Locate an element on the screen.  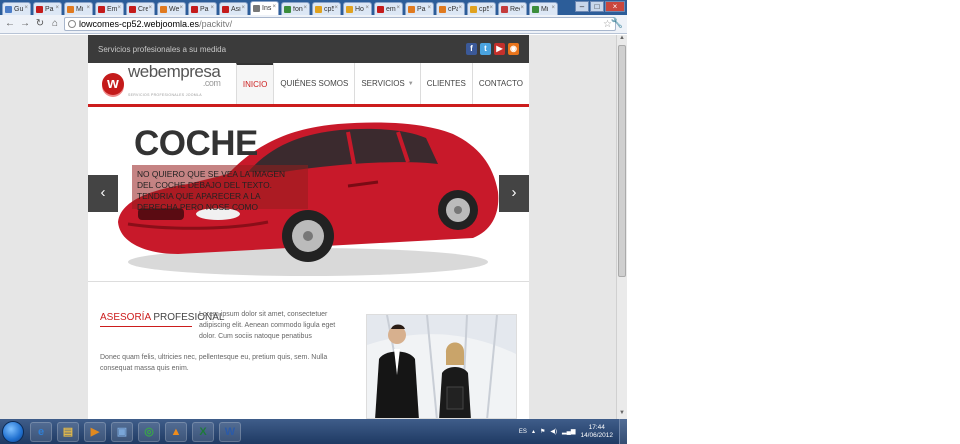
clock: 17:44 14/06/2012 is located at coordinates (596, 432).